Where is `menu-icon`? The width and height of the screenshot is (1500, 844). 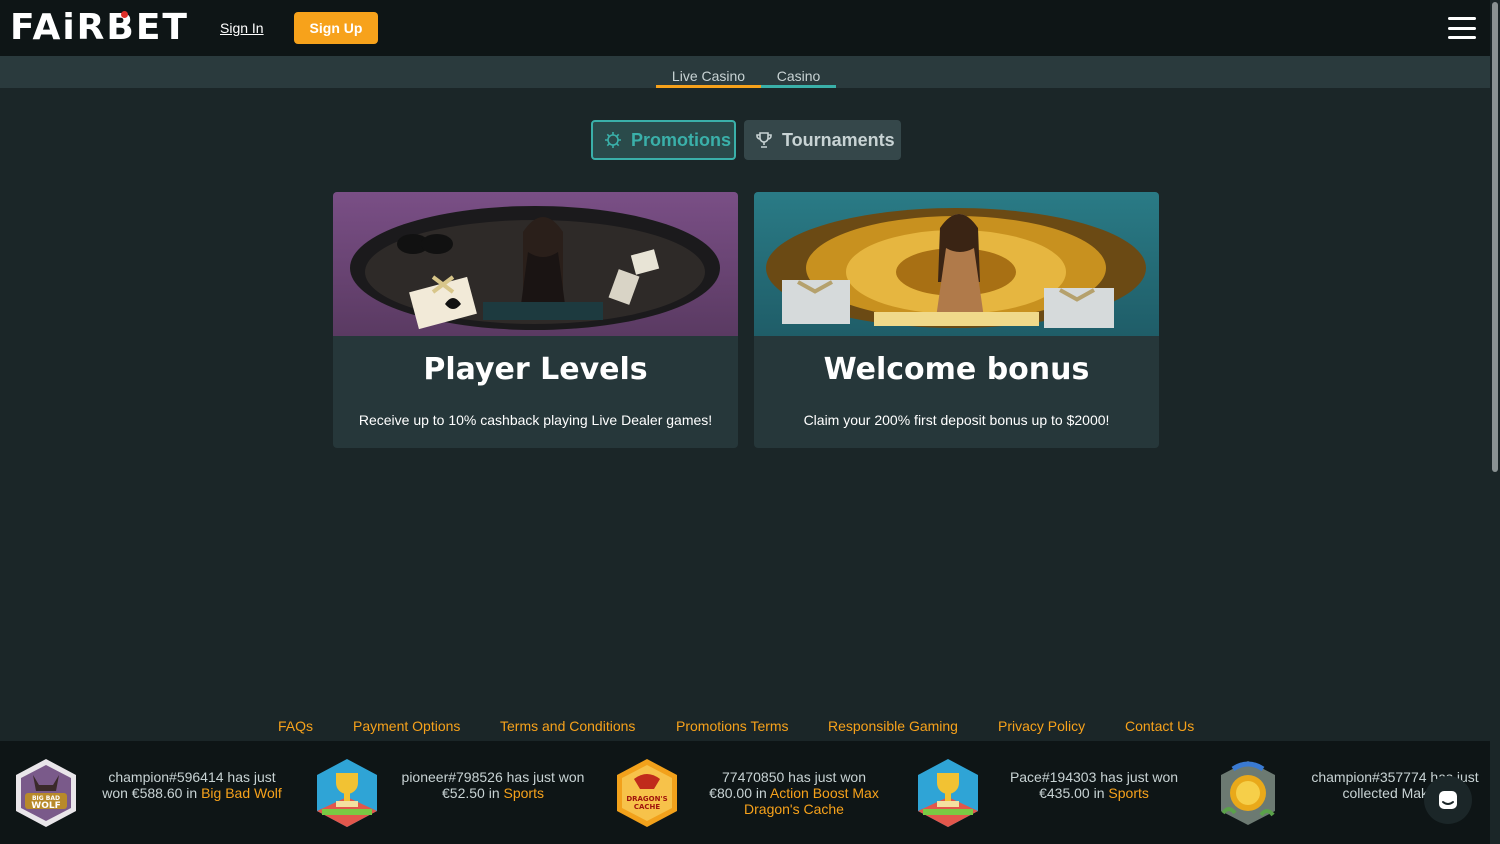
menu-icon is located at coordinates (1462, 28).